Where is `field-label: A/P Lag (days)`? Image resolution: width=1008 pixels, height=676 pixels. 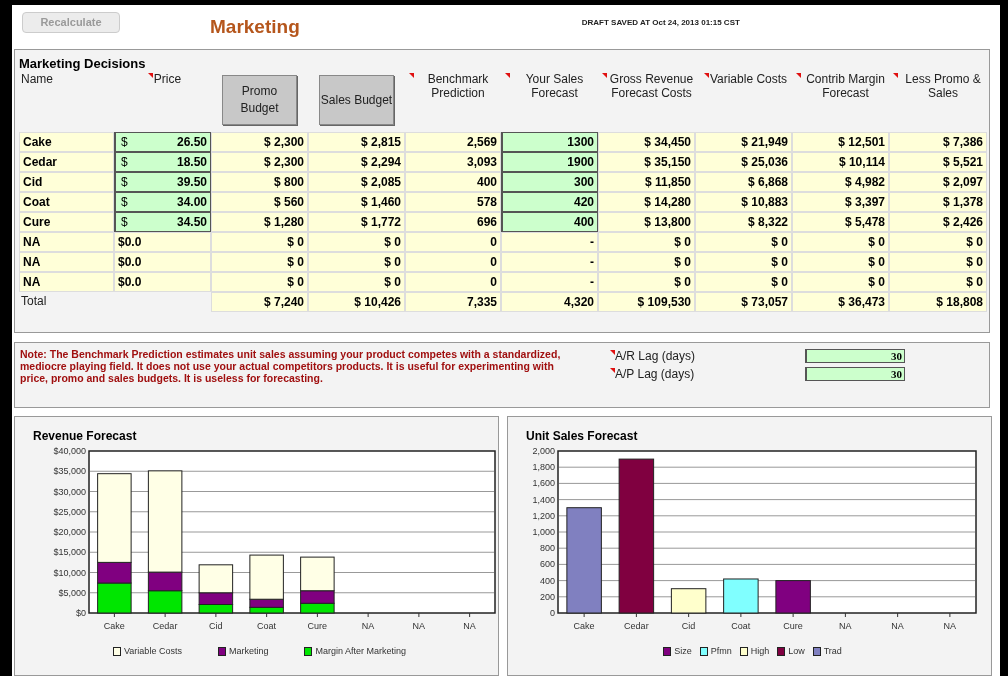
field-label: A/P Lag (days) is located at coordinates (655, 374).